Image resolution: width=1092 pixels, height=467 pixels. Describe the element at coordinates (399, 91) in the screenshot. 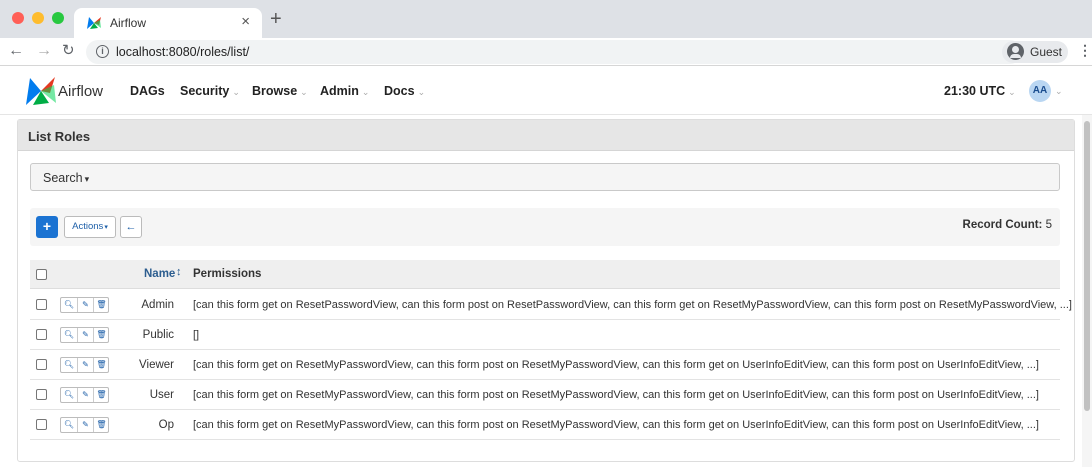

I see `menu-docs-label: Docs` at that location.